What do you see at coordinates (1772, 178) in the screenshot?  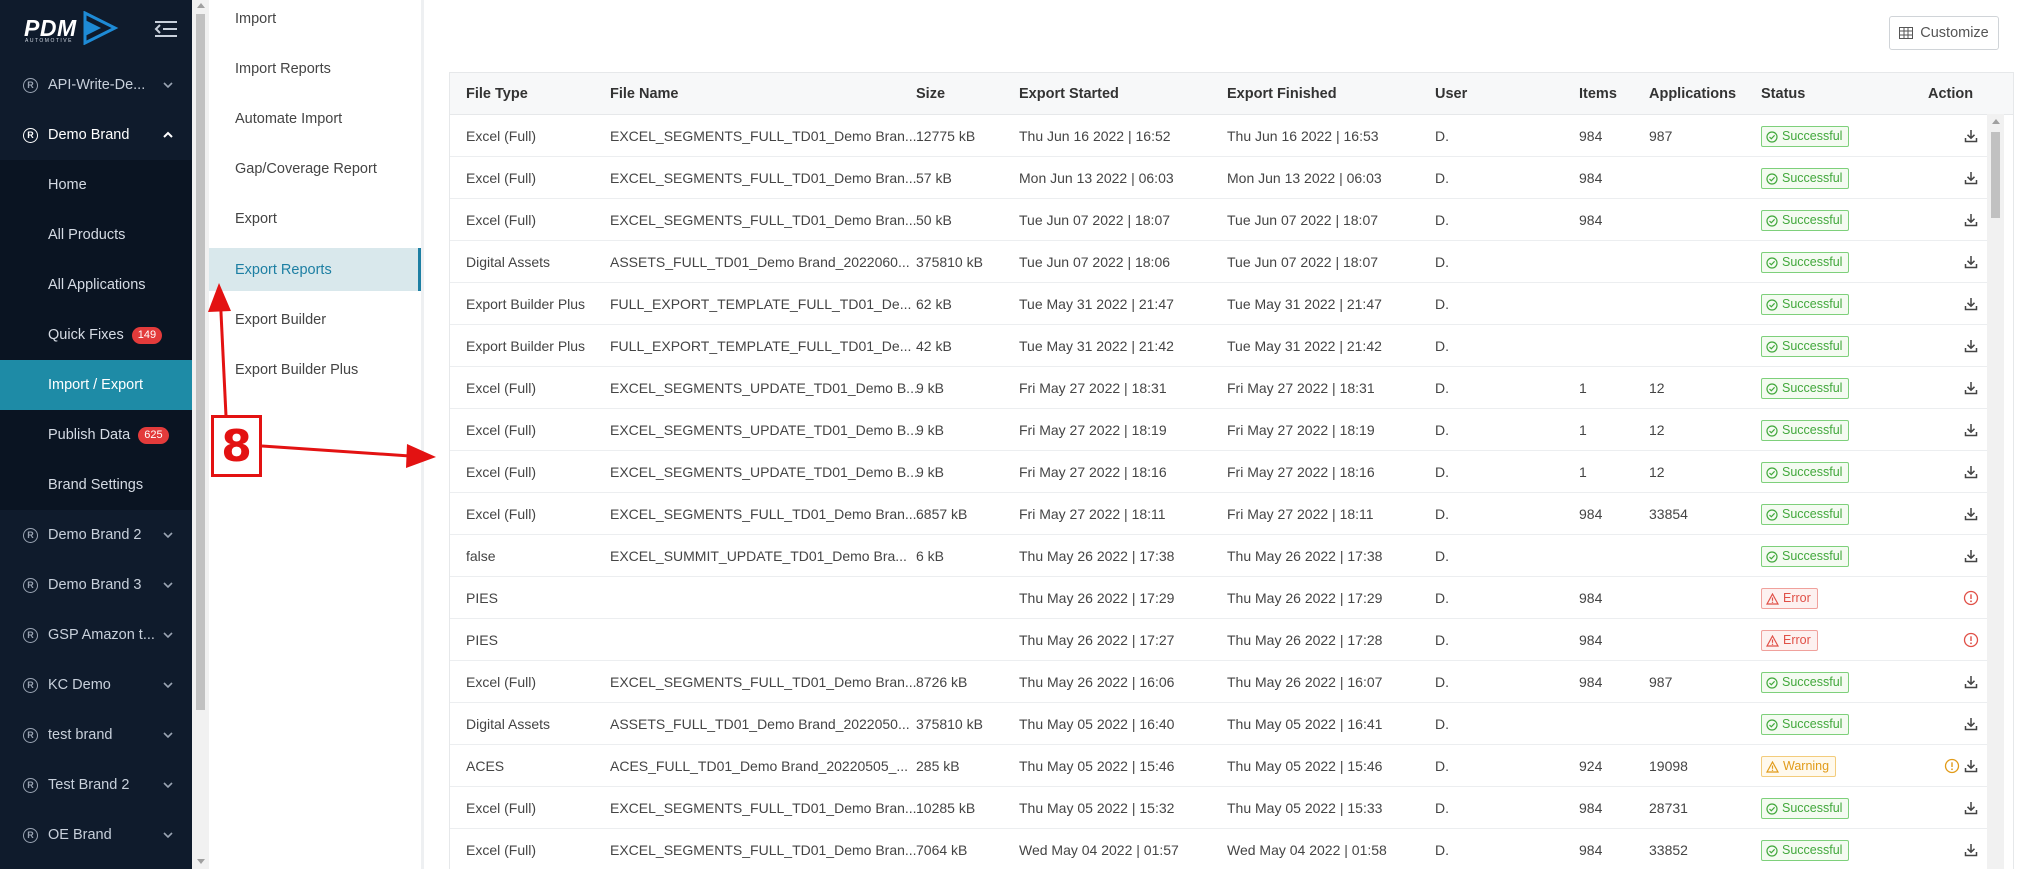 I see `check-circle-icon` at bounding box center [1772, 178].